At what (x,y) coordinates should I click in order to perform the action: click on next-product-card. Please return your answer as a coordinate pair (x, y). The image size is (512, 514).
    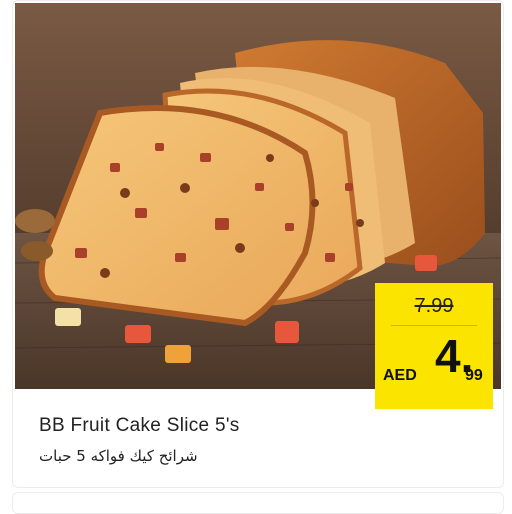
    Looking at the image, I should click on (258, 503).